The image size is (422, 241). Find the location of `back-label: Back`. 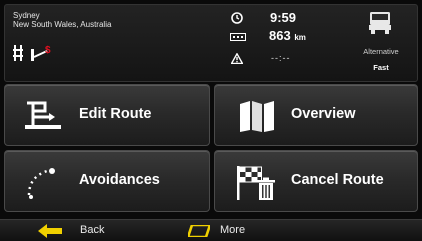

back-label: Back is located at coordinates (92, 230).